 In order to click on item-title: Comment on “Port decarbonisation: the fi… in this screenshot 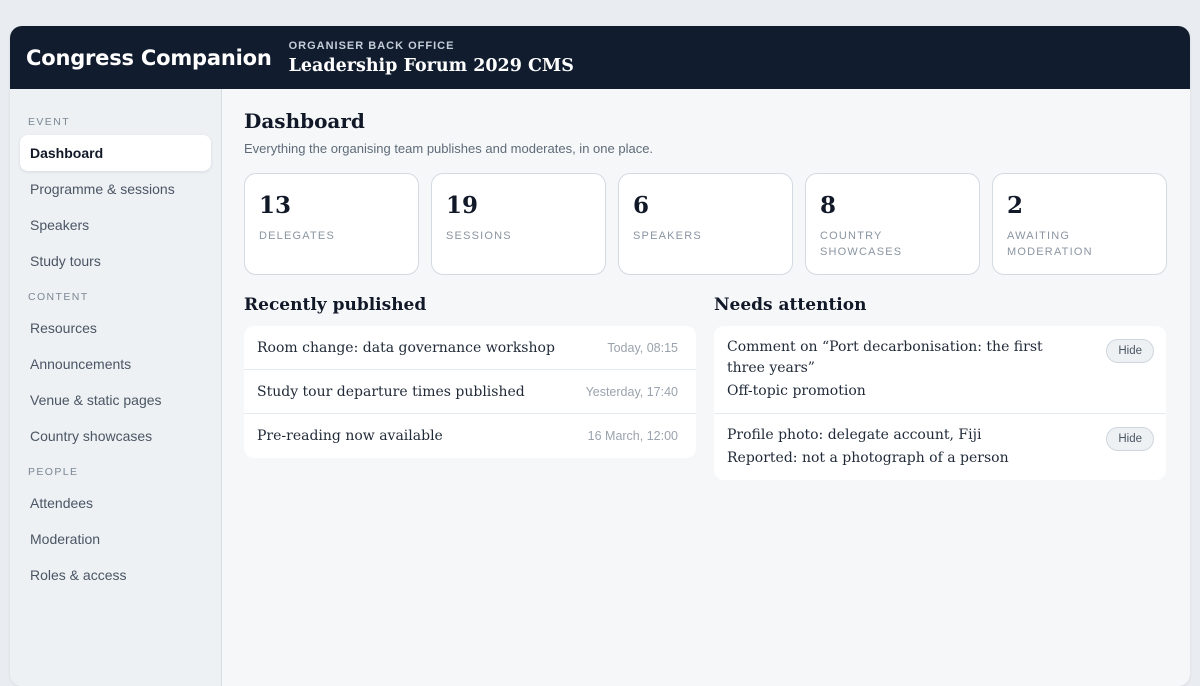, I will do `click(885, 357)`.